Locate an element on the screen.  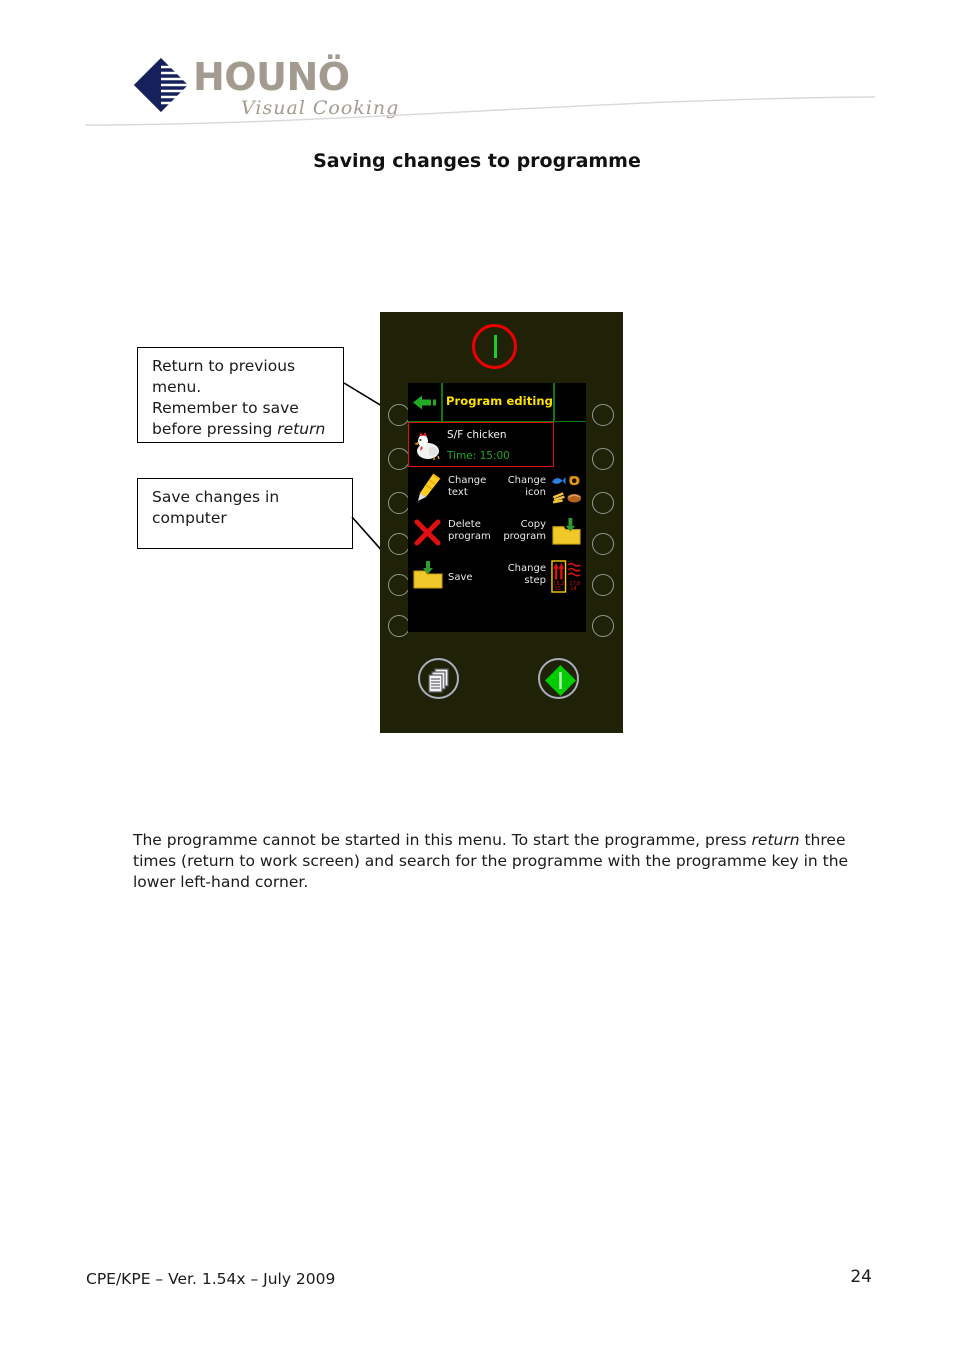
menu-label-change-step: Change step is located at coordinates (527, 575).